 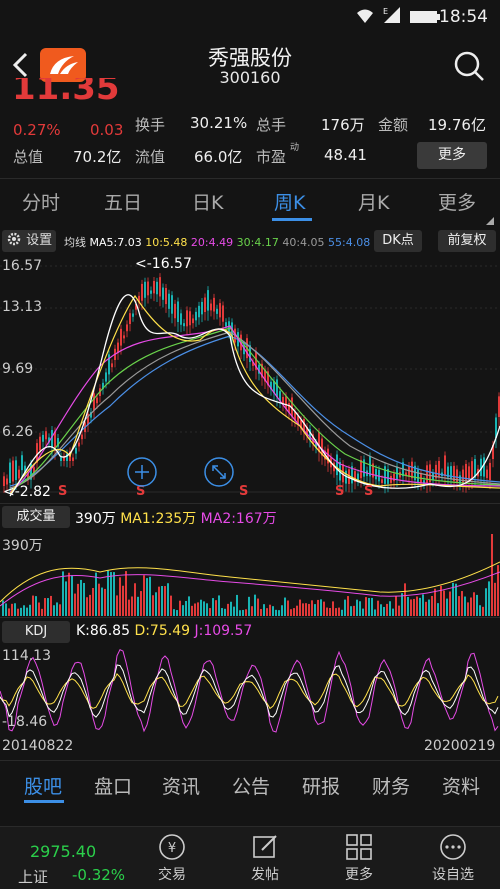 I want to click on tab-news: 资讯, so click(x=181, y=785).